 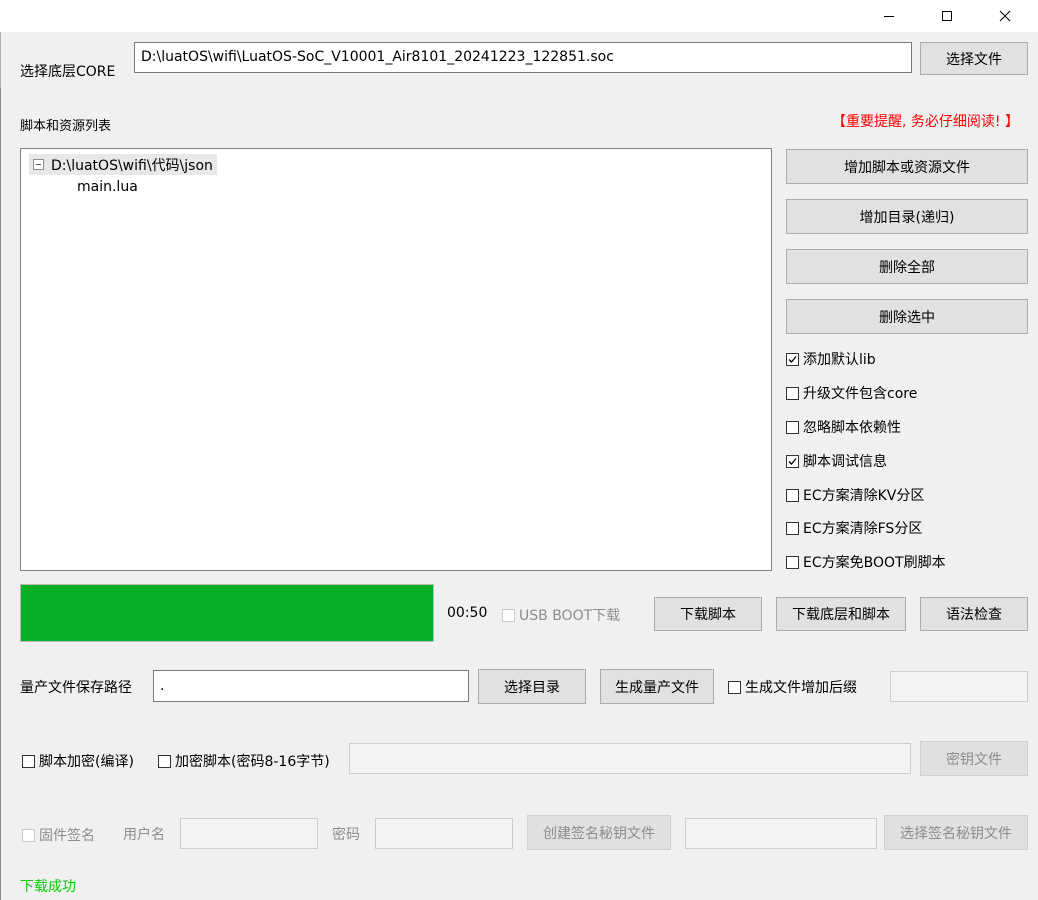 I want to click on username-label: 用户名, so click(x=144, y=835).